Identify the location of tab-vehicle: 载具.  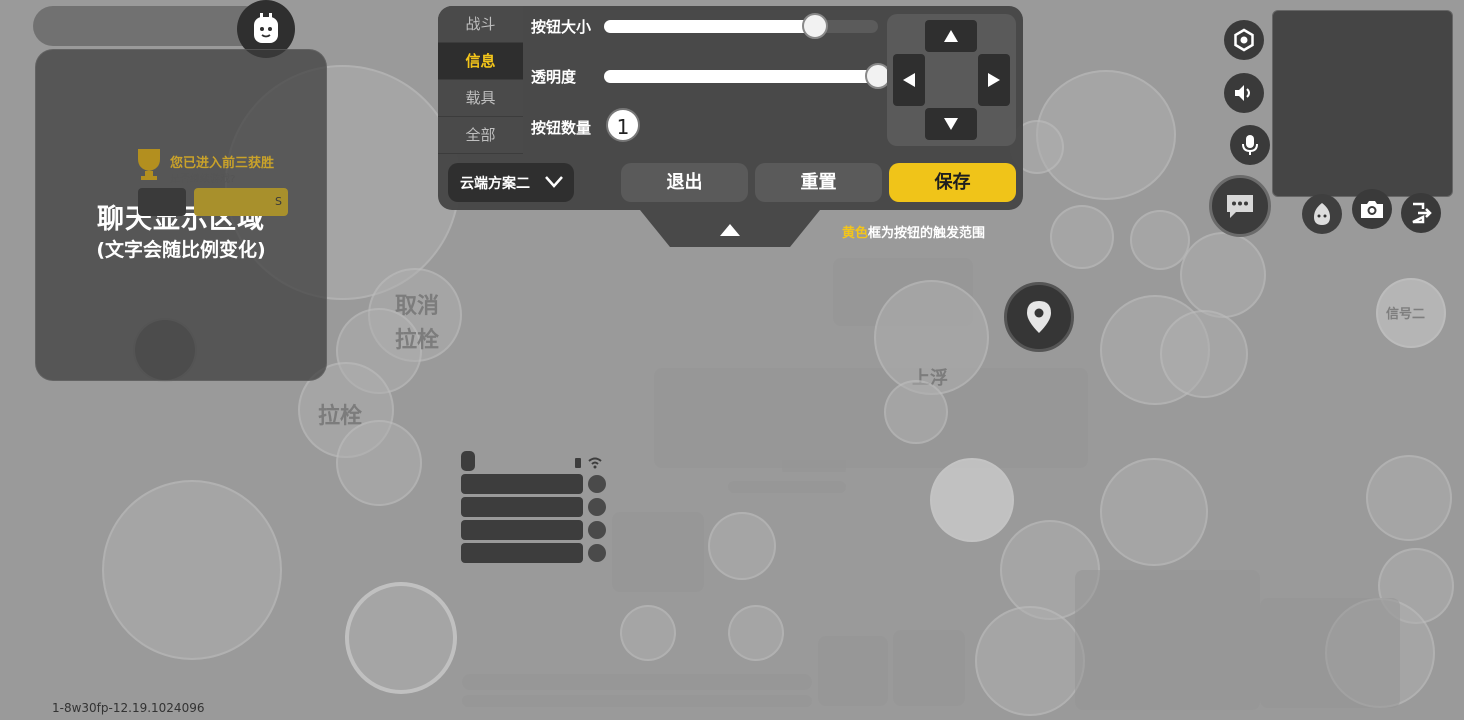
(480, 98).